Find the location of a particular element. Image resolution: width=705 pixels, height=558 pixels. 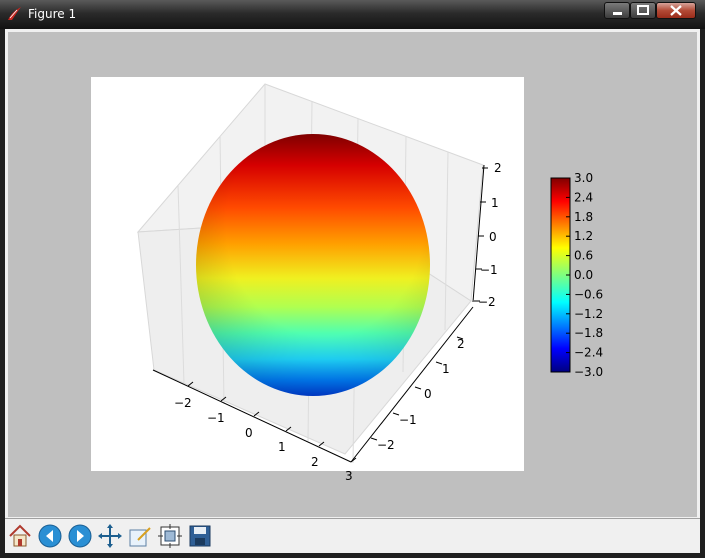

x-tick-label: 2 is located at coordinates (315, 462).